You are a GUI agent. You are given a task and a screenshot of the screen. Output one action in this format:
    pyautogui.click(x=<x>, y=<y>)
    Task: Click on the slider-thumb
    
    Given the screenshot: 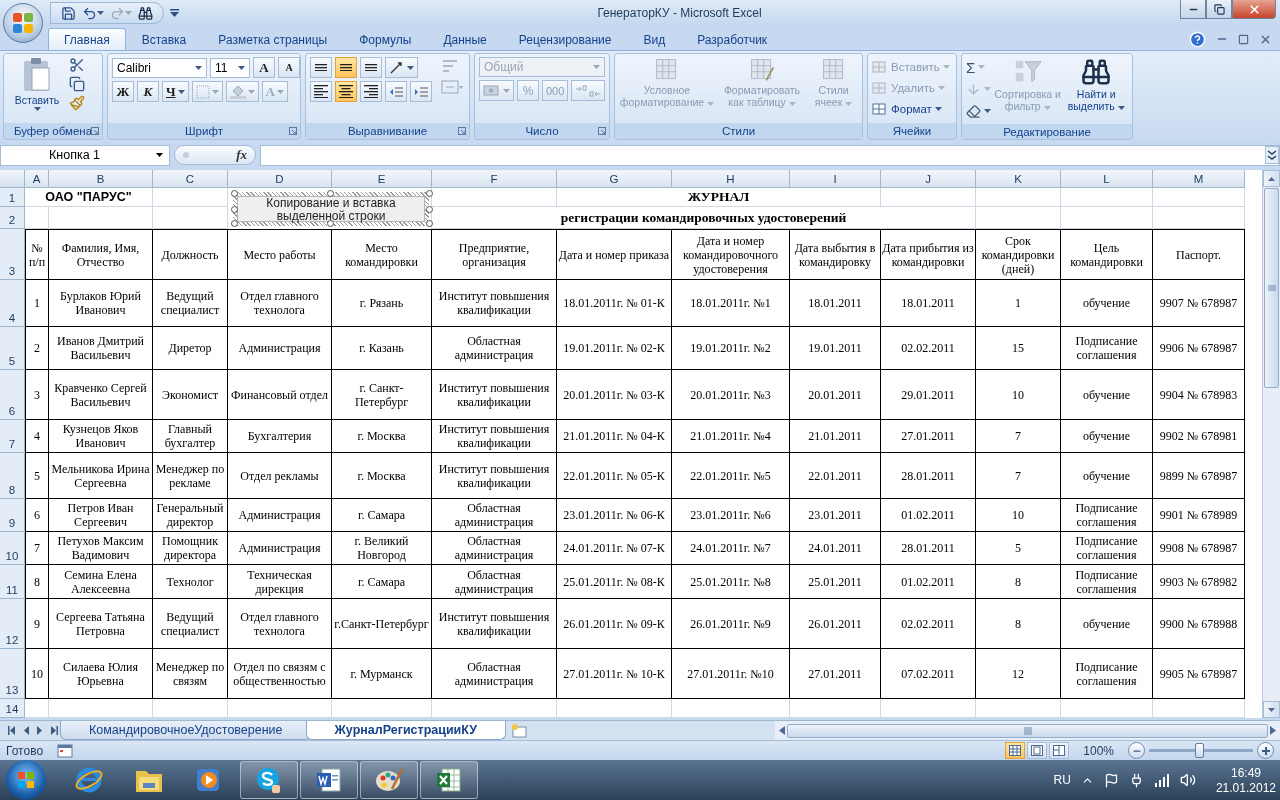 What is the action you would take?
    pyautogui.click(x=1199, y=750)
    